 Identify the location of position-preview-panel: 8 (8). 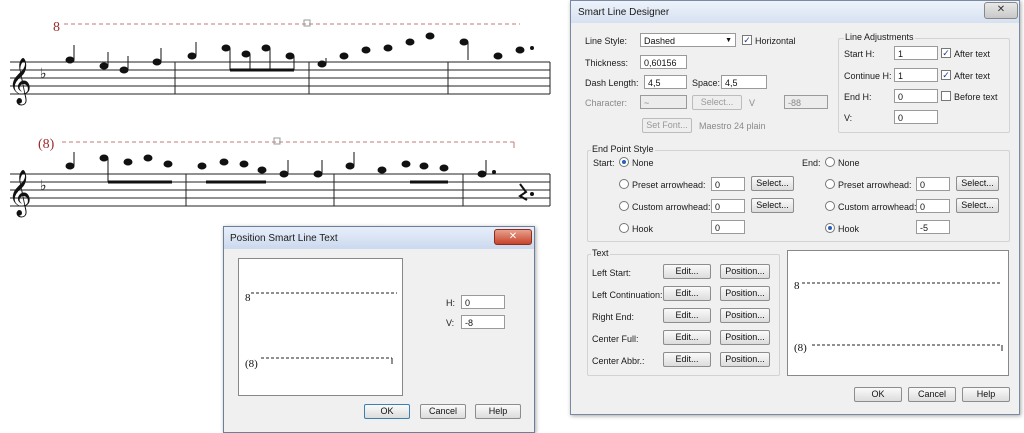
(320, 327).